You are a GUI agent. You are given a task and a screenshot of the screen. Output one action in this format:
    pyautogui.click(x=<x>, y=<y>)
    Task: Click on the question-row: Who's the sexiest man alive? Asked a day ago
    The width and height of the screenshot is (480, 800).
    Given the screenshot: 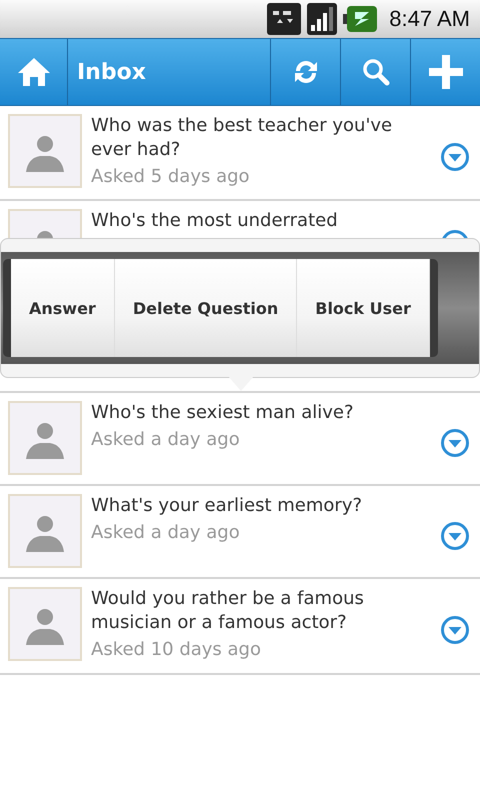 What is the action you would take?
    pyautogui.click(x=240, y=439)
    